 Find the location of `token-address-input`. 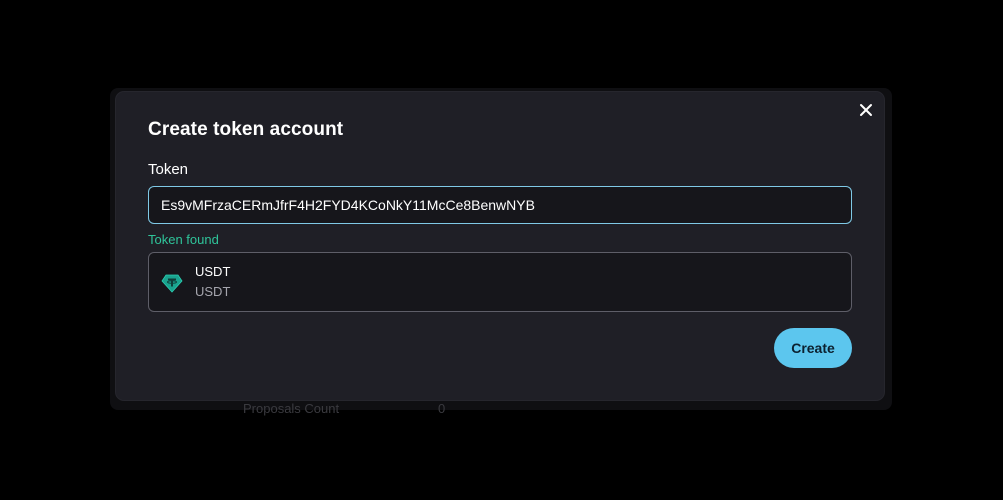

token-address-input is located at coordinates (500, 205).